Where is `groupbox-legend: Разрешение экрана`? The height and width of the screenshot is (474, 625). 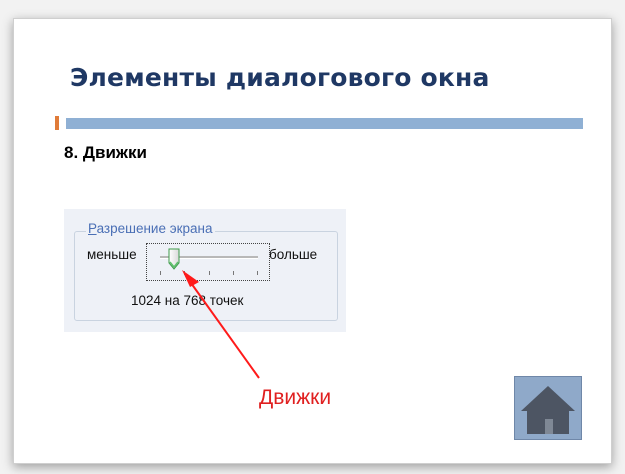
groupbox-legend: Разрешение экрана is located at coordinates (150, 228).